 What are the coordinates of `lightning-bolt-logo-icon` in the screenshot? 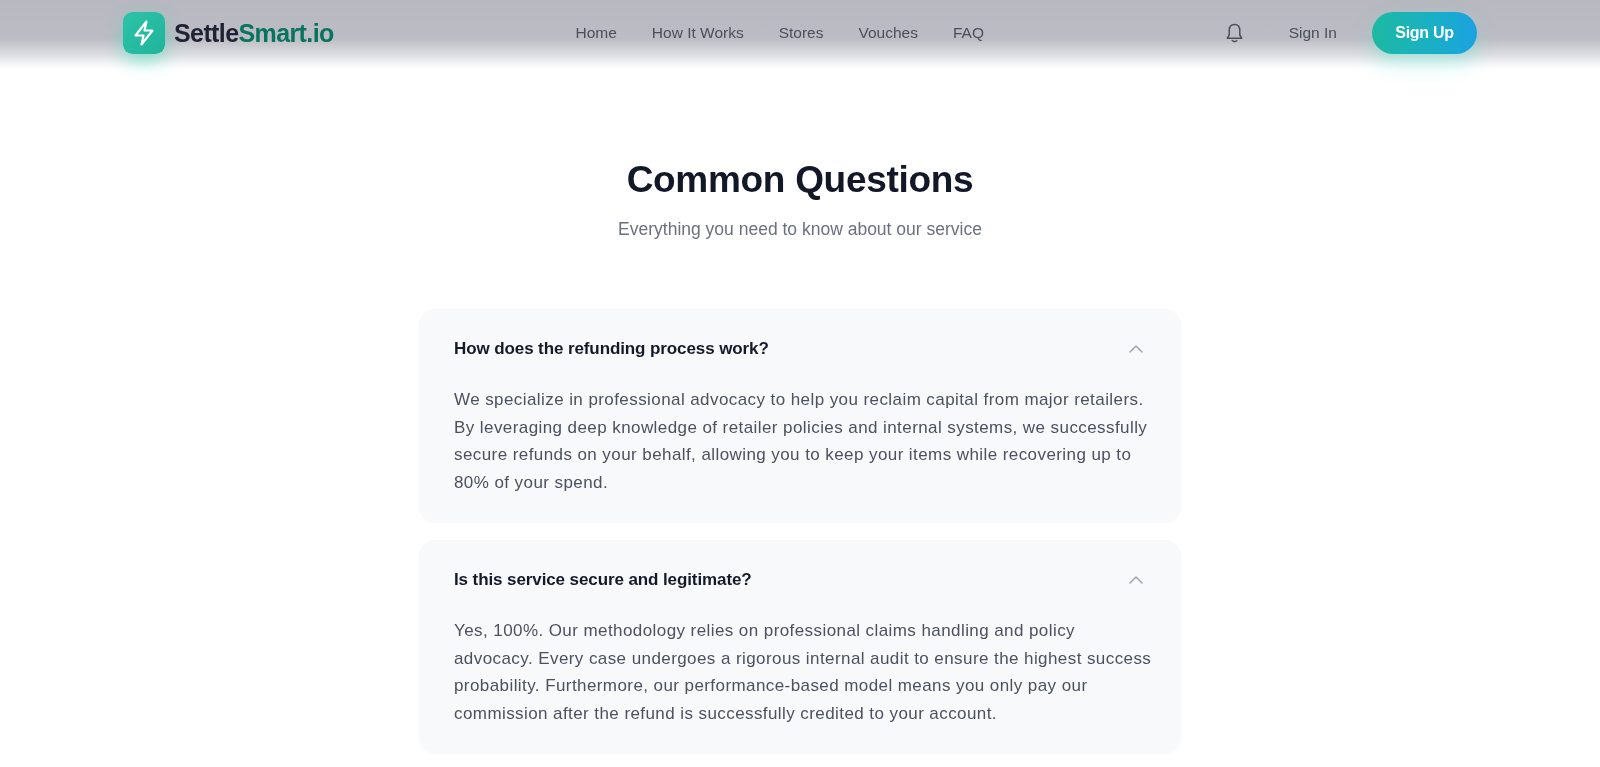 It's located at (144, 33).